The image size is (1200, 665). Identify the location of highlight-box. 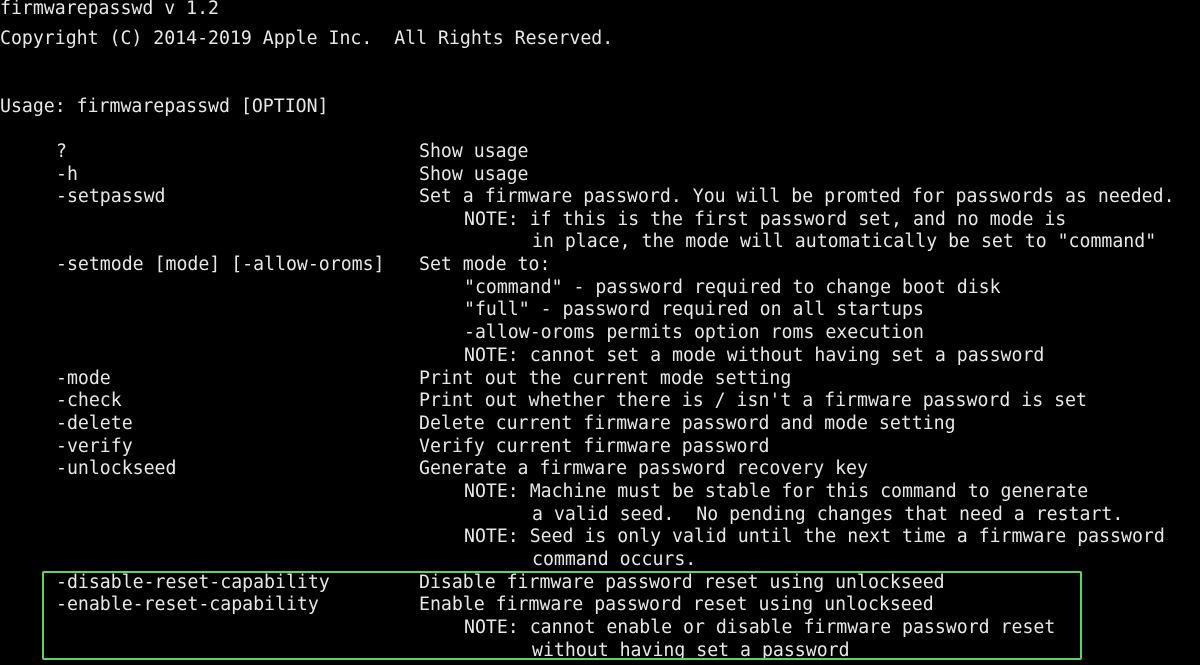
(562, 615).